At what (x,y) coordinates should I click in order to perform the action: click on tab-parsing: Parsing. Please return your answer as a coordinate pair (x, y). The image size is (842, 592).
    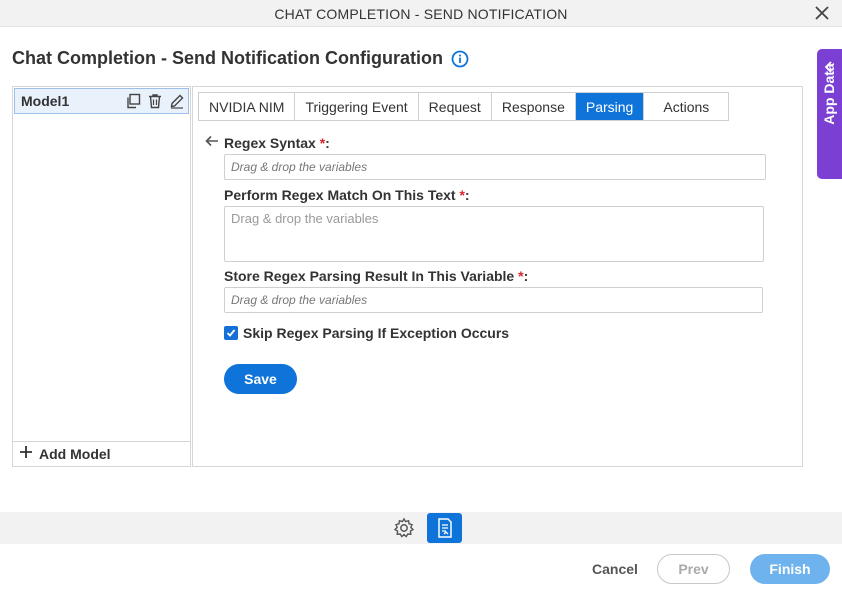
    Looking at the image, I should click on (610, 106).